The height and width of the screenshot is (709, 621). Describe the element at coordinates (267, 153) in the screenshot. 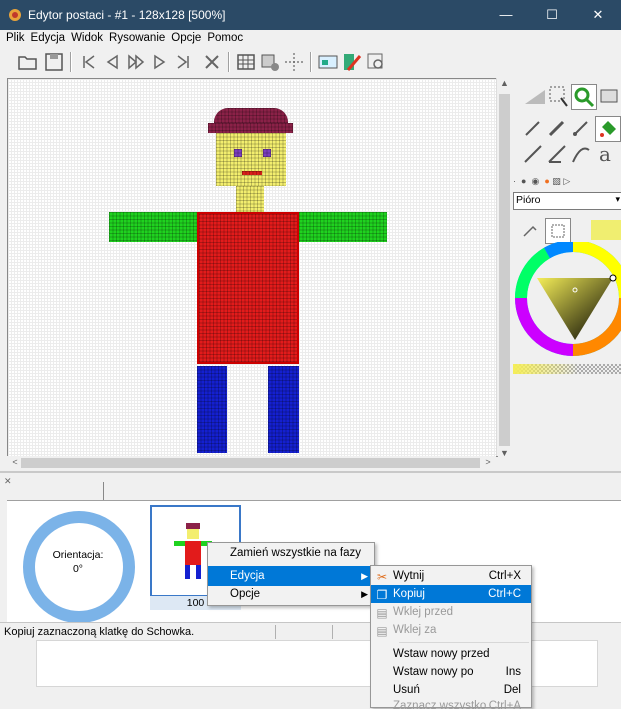

I see `character-right-eye` at that location.